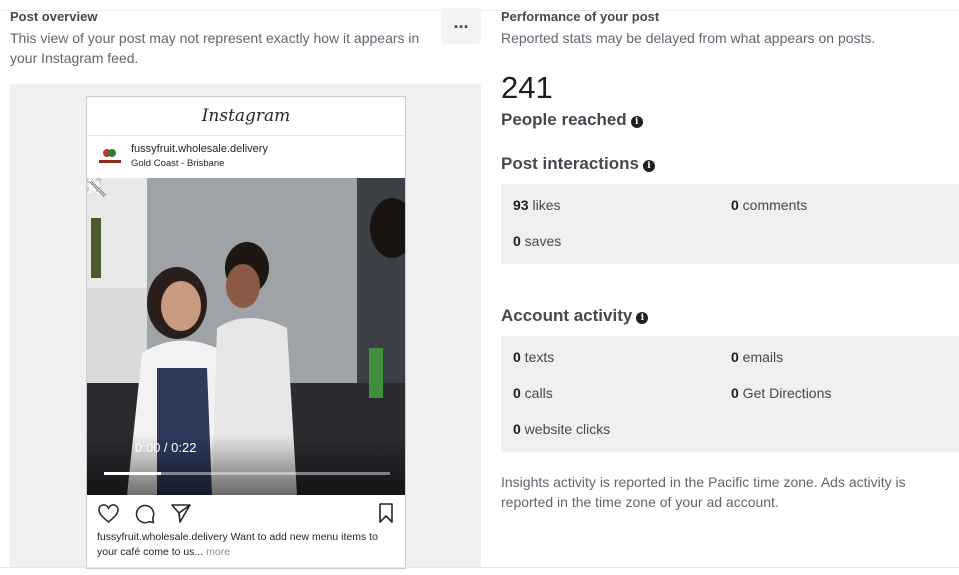 Image resolution: width=959 pixels, height=575 pixels. What do you see at coordinates (565, 429) in the screenshot?
I see `stat-website-clicks-label: website clicks` at bounding box center [565, 429].